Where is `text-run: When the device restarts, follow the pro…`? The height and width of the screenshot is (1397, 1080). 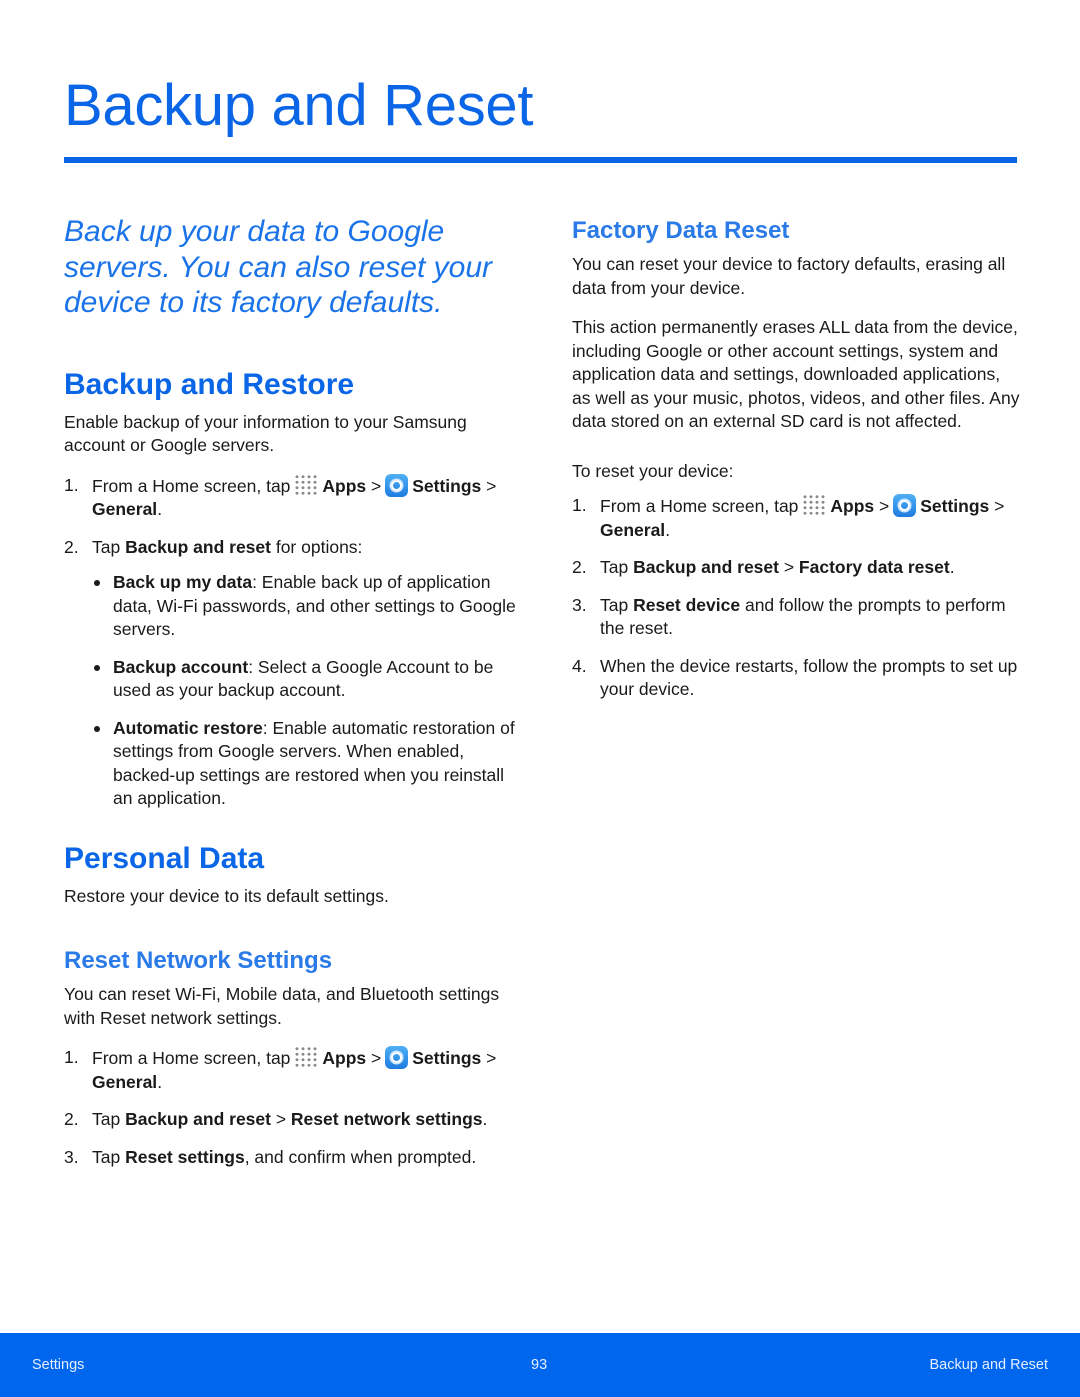 text-run: When the device restarts, follow the pro… is located at coordinates (809, 677).